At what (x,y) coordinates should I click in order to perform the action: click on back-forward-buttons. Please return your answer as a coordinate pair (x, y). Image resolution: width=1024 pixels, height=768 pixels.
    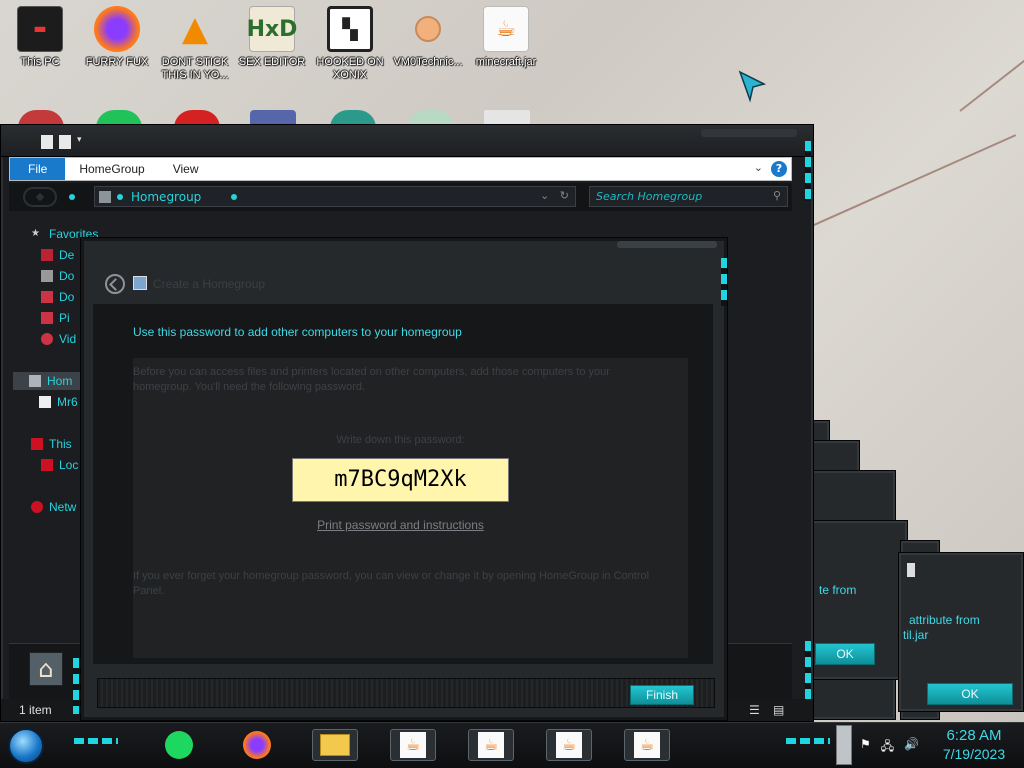
    Looking at the image, I should click on (40, 197).